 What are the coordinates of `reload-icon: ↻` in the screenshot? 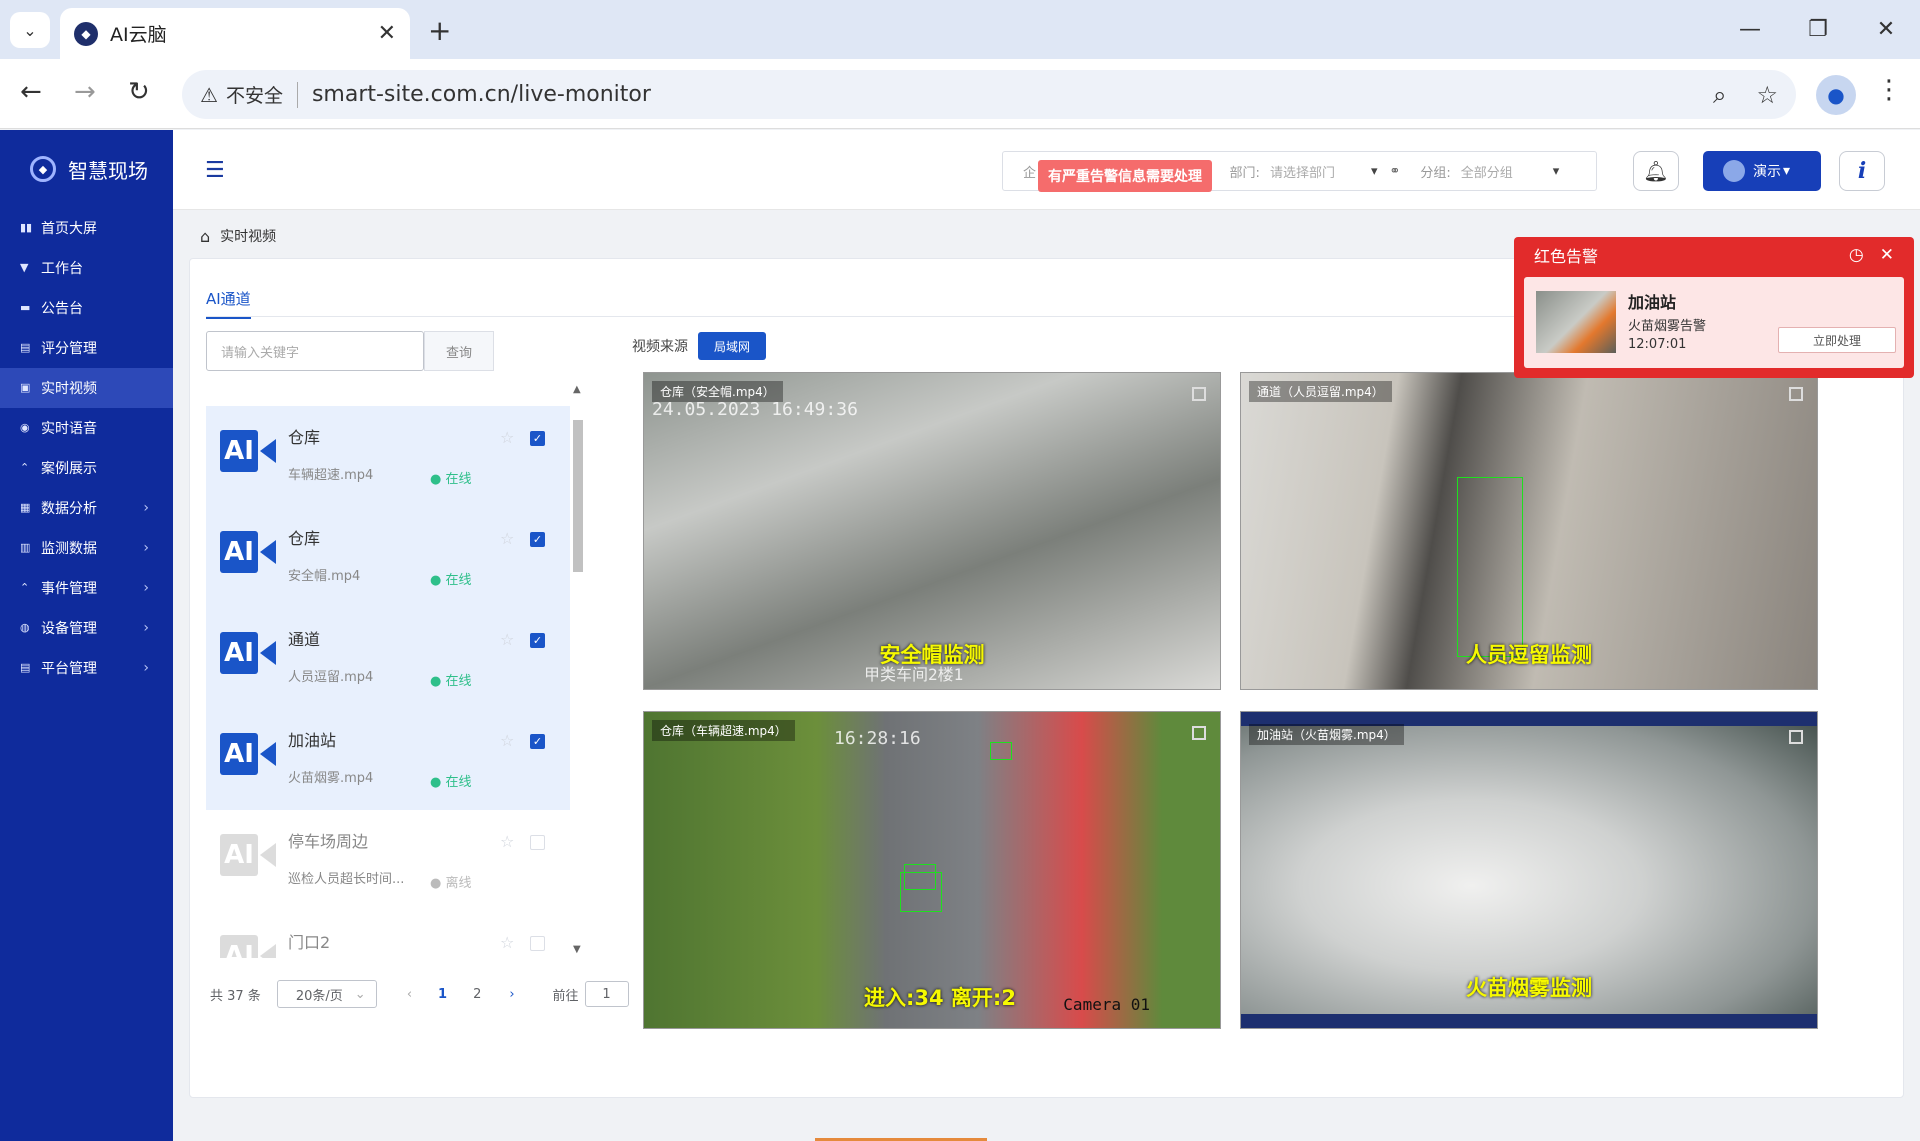 It's located at (139, 92).